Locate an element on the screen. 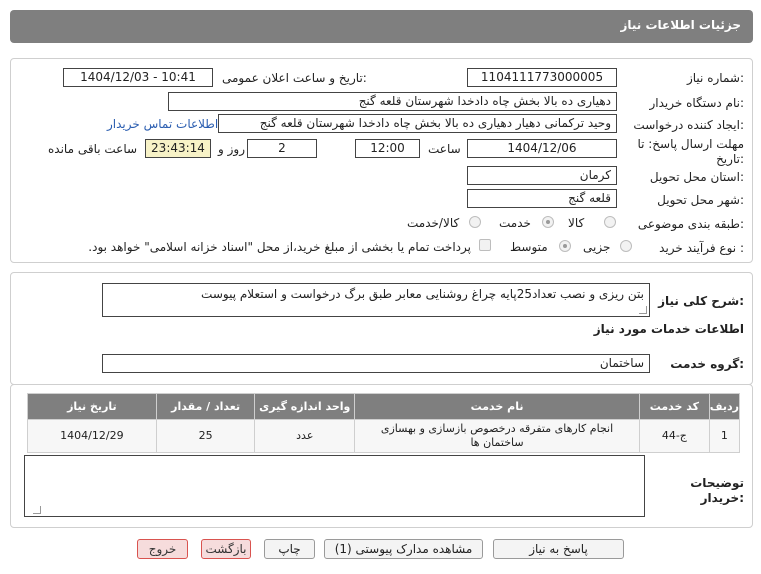 The width and height of the screenshot is (761, 574). services-section-title: اطلاعات خدمات مورد نیاز is located at coordinates (668, 329).